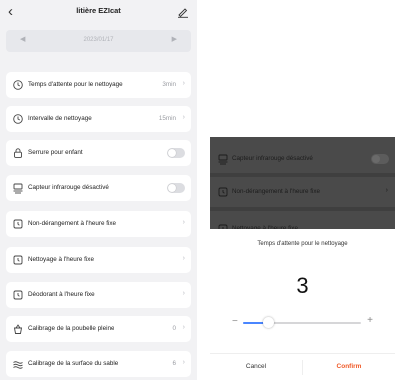  I want to click on top-bar: ‹ litière EZIcat, so click(98, 13).